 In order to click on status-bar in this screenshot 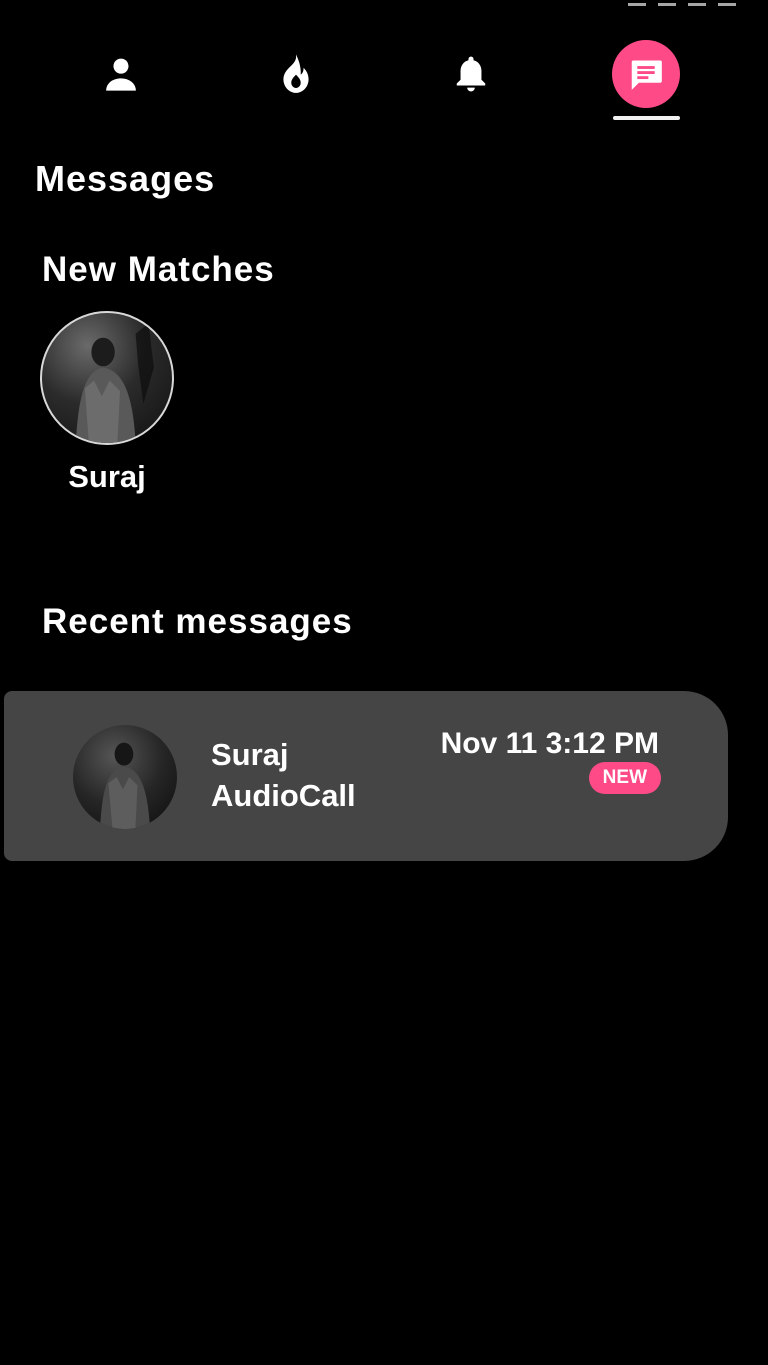, I will do `click(682, 4)`.